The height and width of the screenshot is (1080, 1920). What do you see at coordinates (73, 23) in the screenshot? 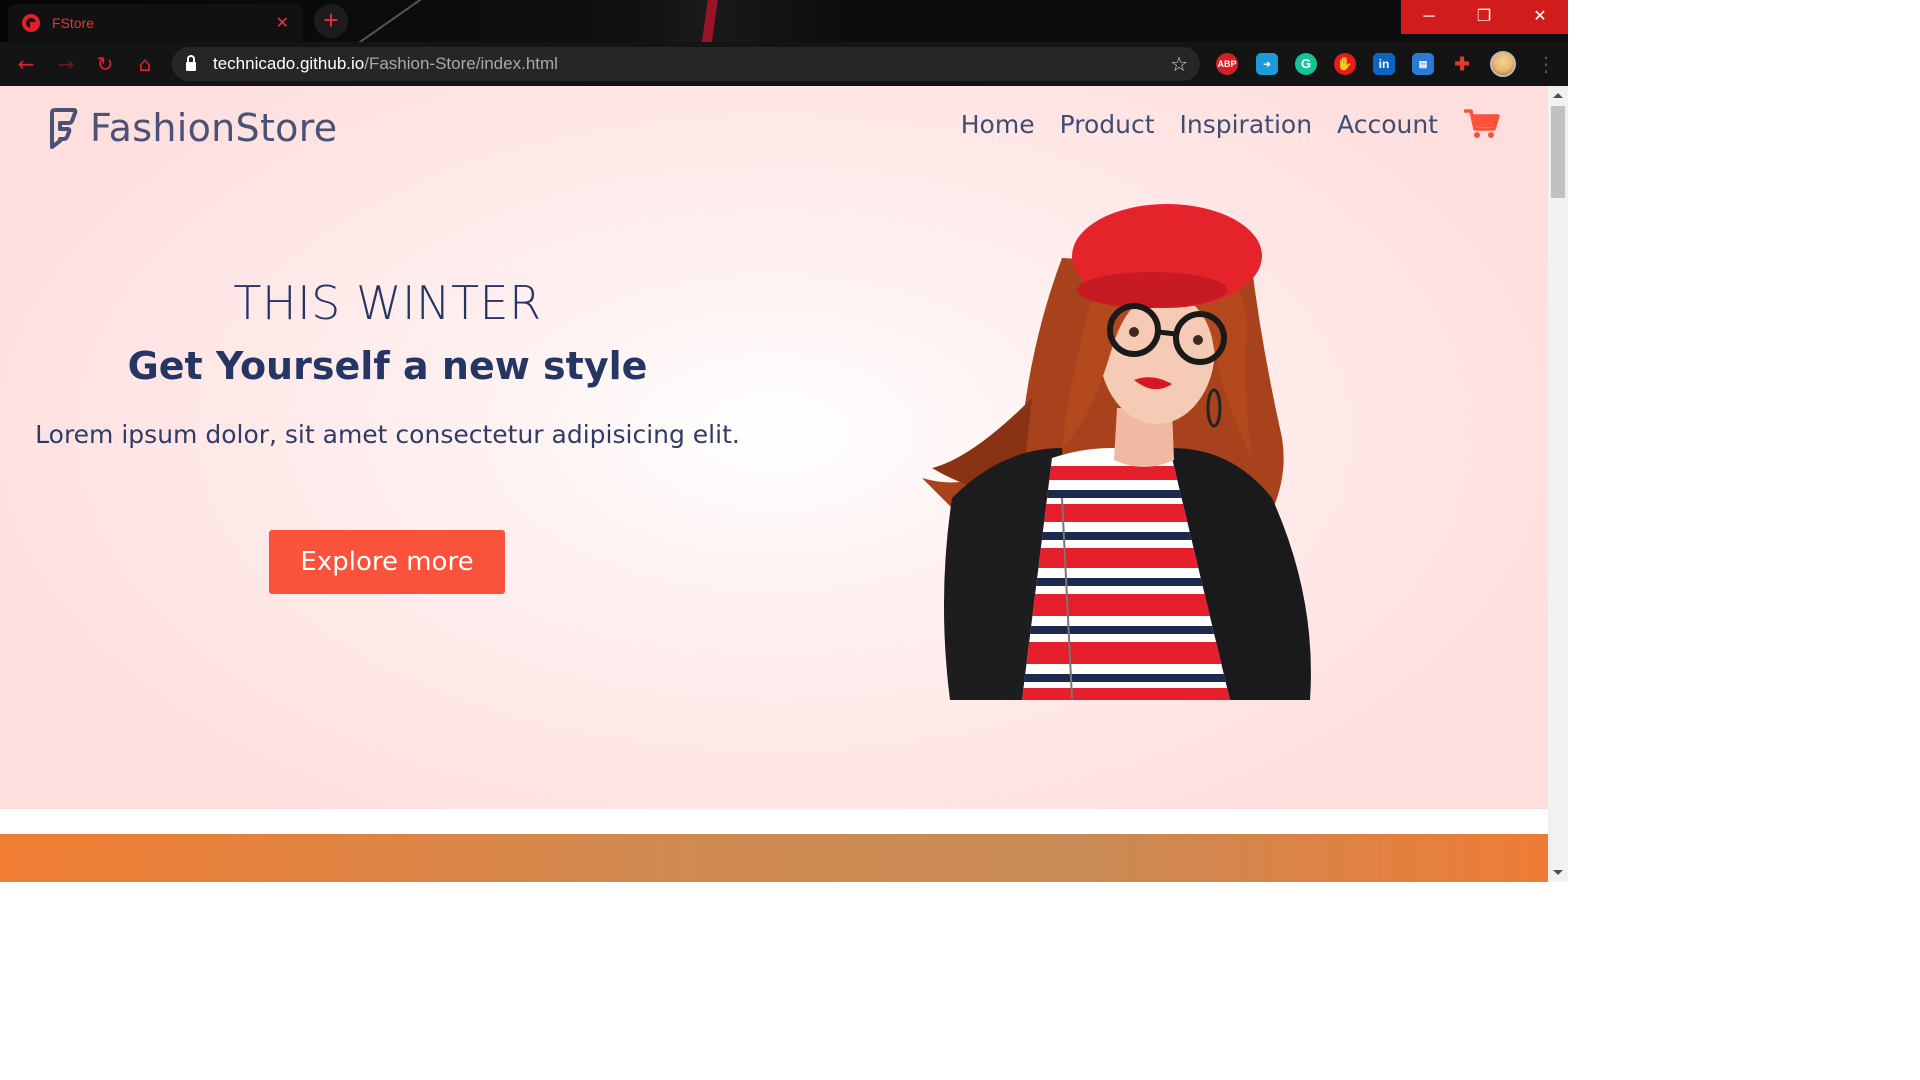
I see `tab-title: FStore` at bounding box center [73, 23].